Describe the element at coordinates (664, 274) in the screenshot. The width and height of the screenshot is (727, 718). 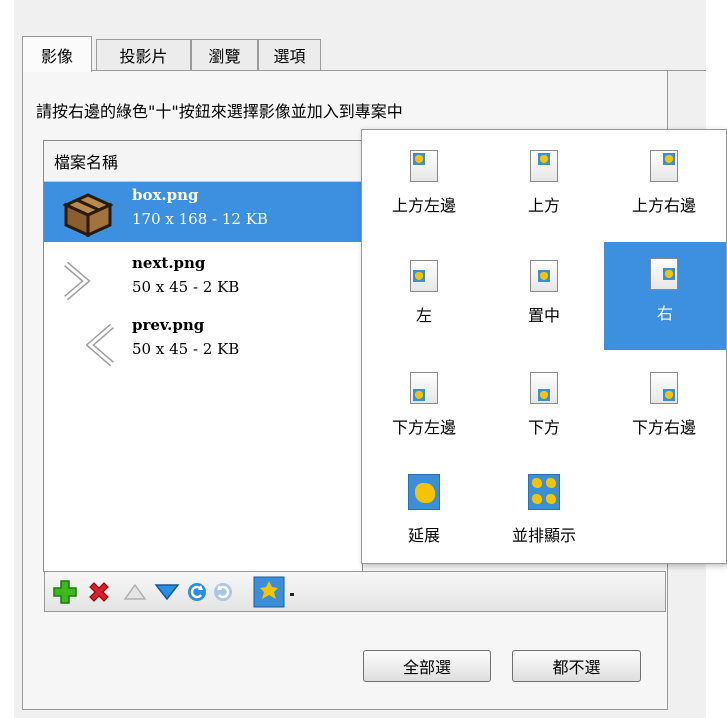
I see `position-right-icon` at that location.